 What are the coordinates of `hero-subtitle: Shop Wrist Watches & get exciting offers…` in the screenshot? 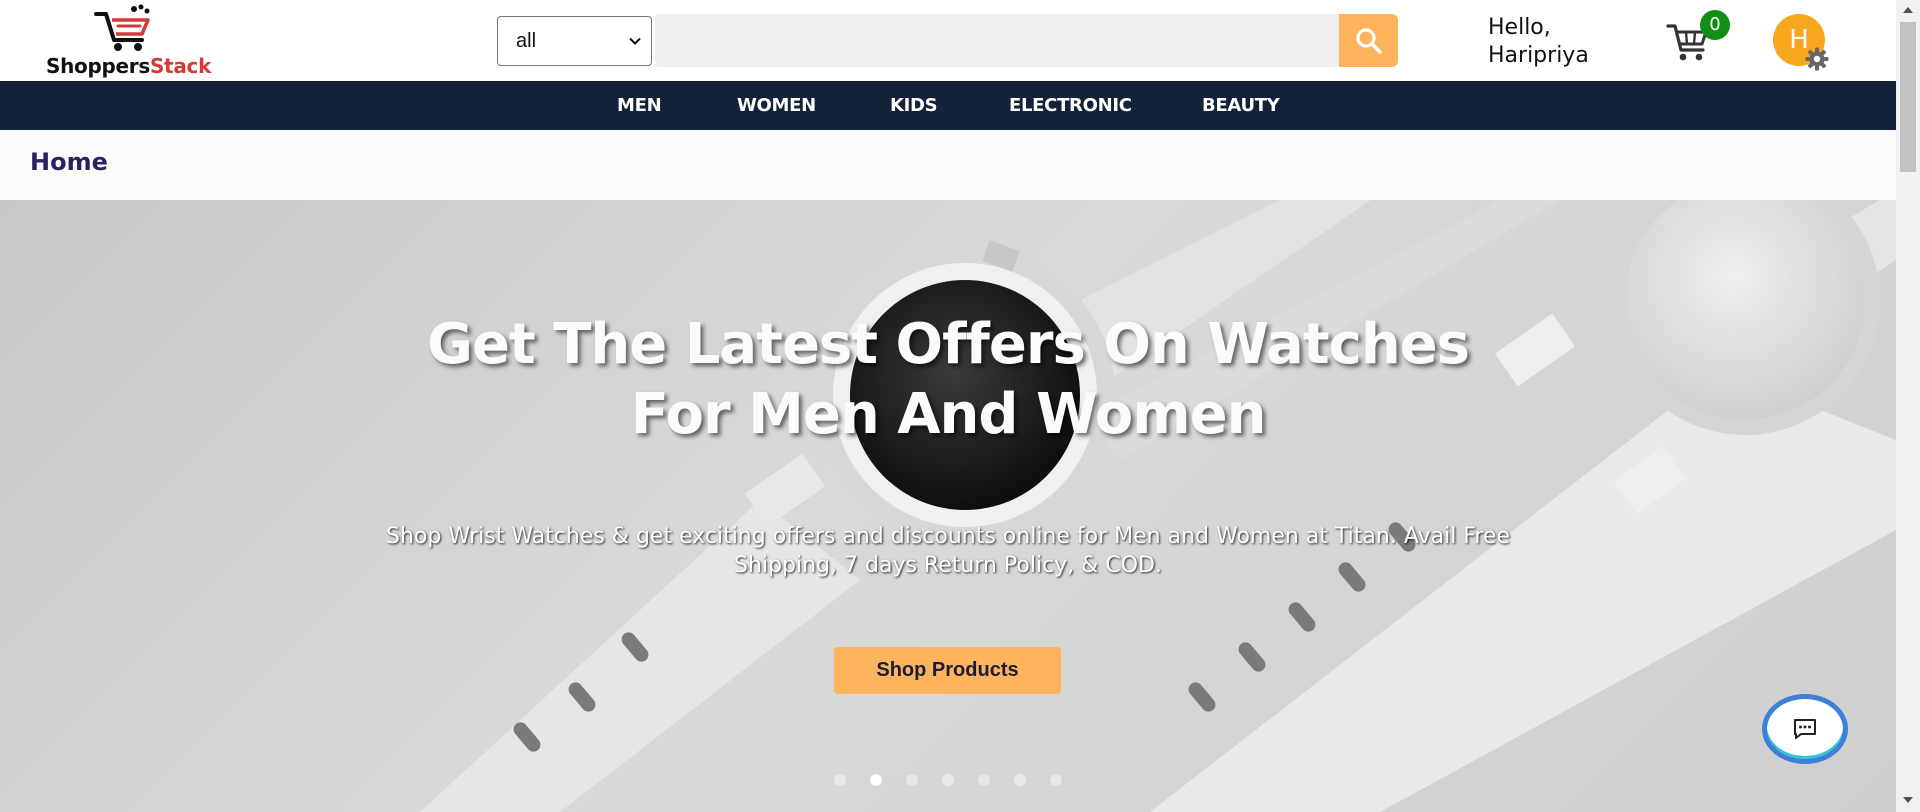 It's located at (948, 551).